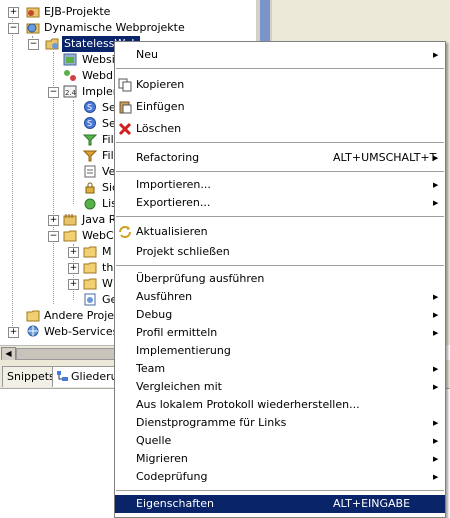 Image resolution: width=450 pixels, height=518 pixels. Describe the element at coordinates (280, 203) in the screenshot. I see `menu-item-exportieren: Exportieren... ▶` at that location.